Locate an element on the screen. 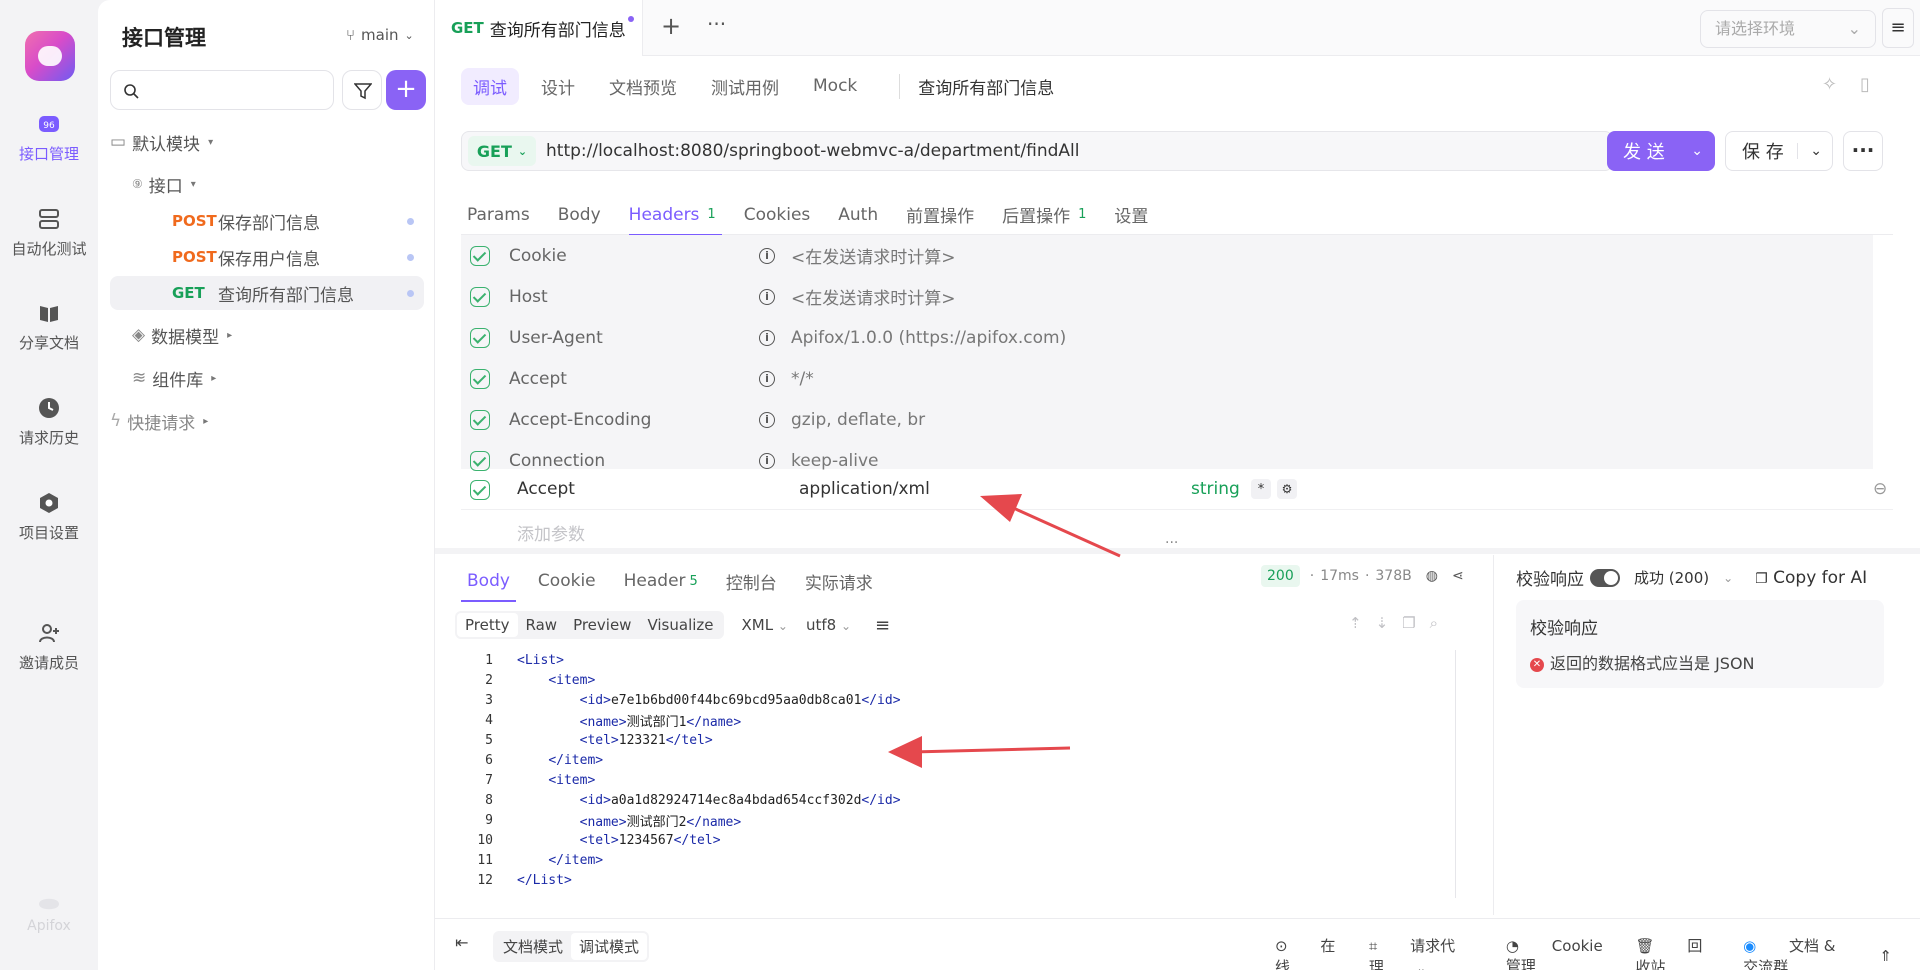 The image size is (1920, 970). community-button: ◉ 文档 & 交流群 is located at coordinates (1797, 952).